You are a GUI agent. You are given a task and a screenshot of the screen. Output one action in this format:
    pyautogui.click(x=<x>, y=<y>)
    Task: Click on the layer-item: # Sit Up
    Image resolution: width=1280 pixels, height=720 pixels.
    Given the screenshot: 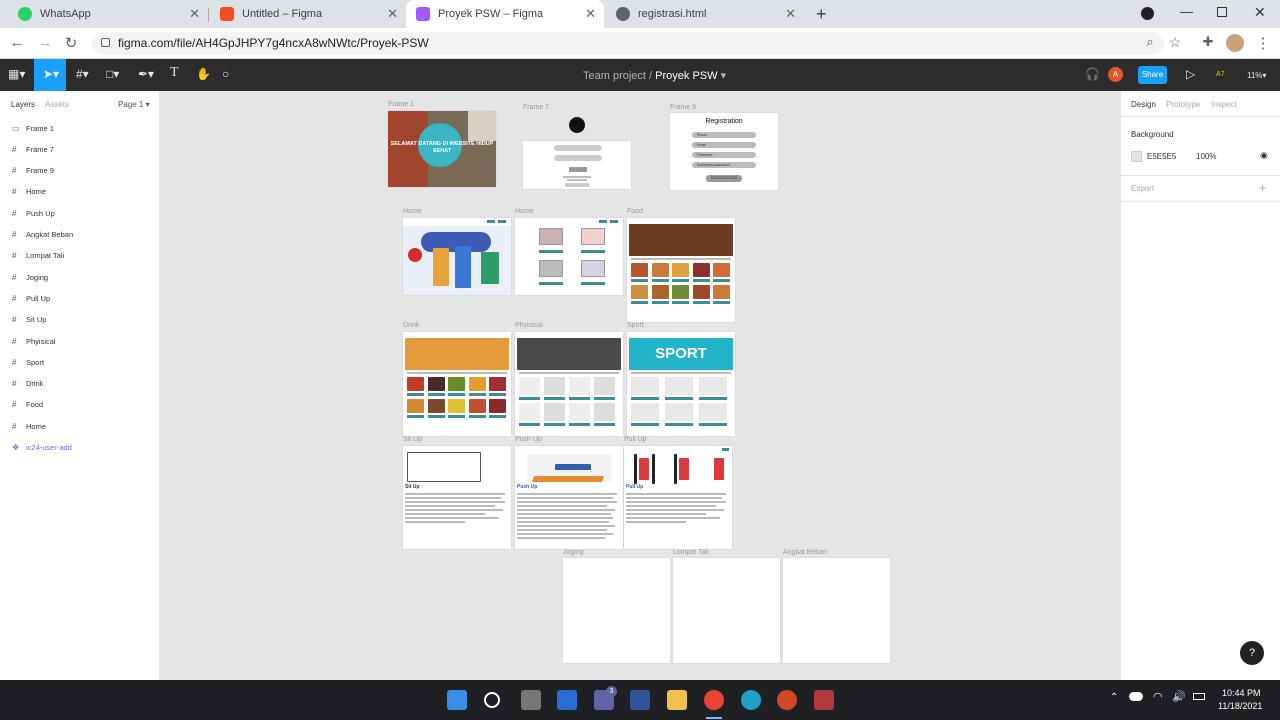 What is the action you would take?
    pyautogui.click(x=29, y=320)
    